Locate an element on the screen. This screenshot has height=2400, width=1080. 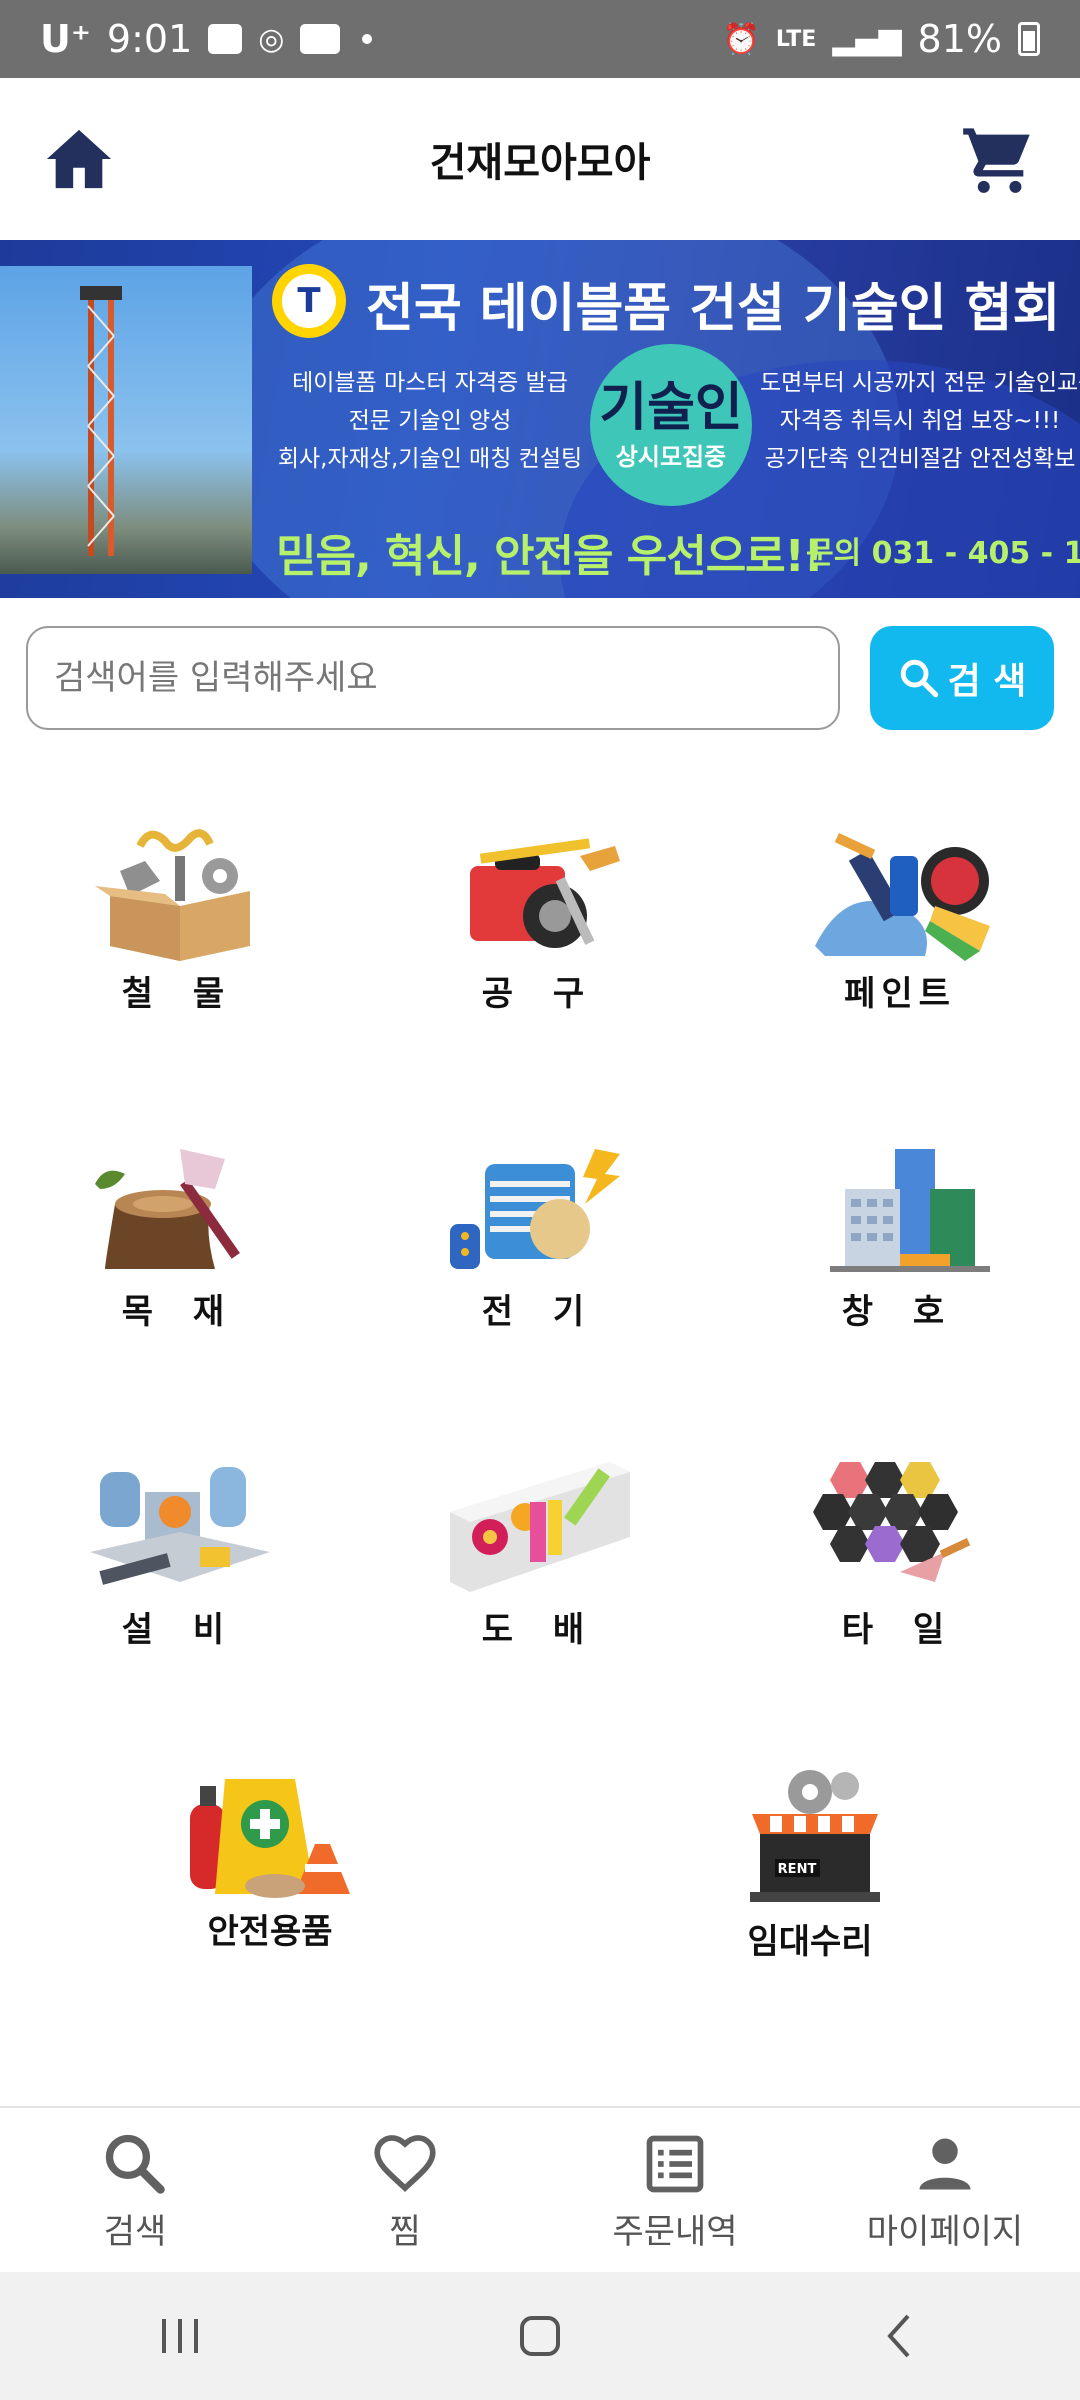
category-safety: 안전용품 is located at coordinates (270, 1864).